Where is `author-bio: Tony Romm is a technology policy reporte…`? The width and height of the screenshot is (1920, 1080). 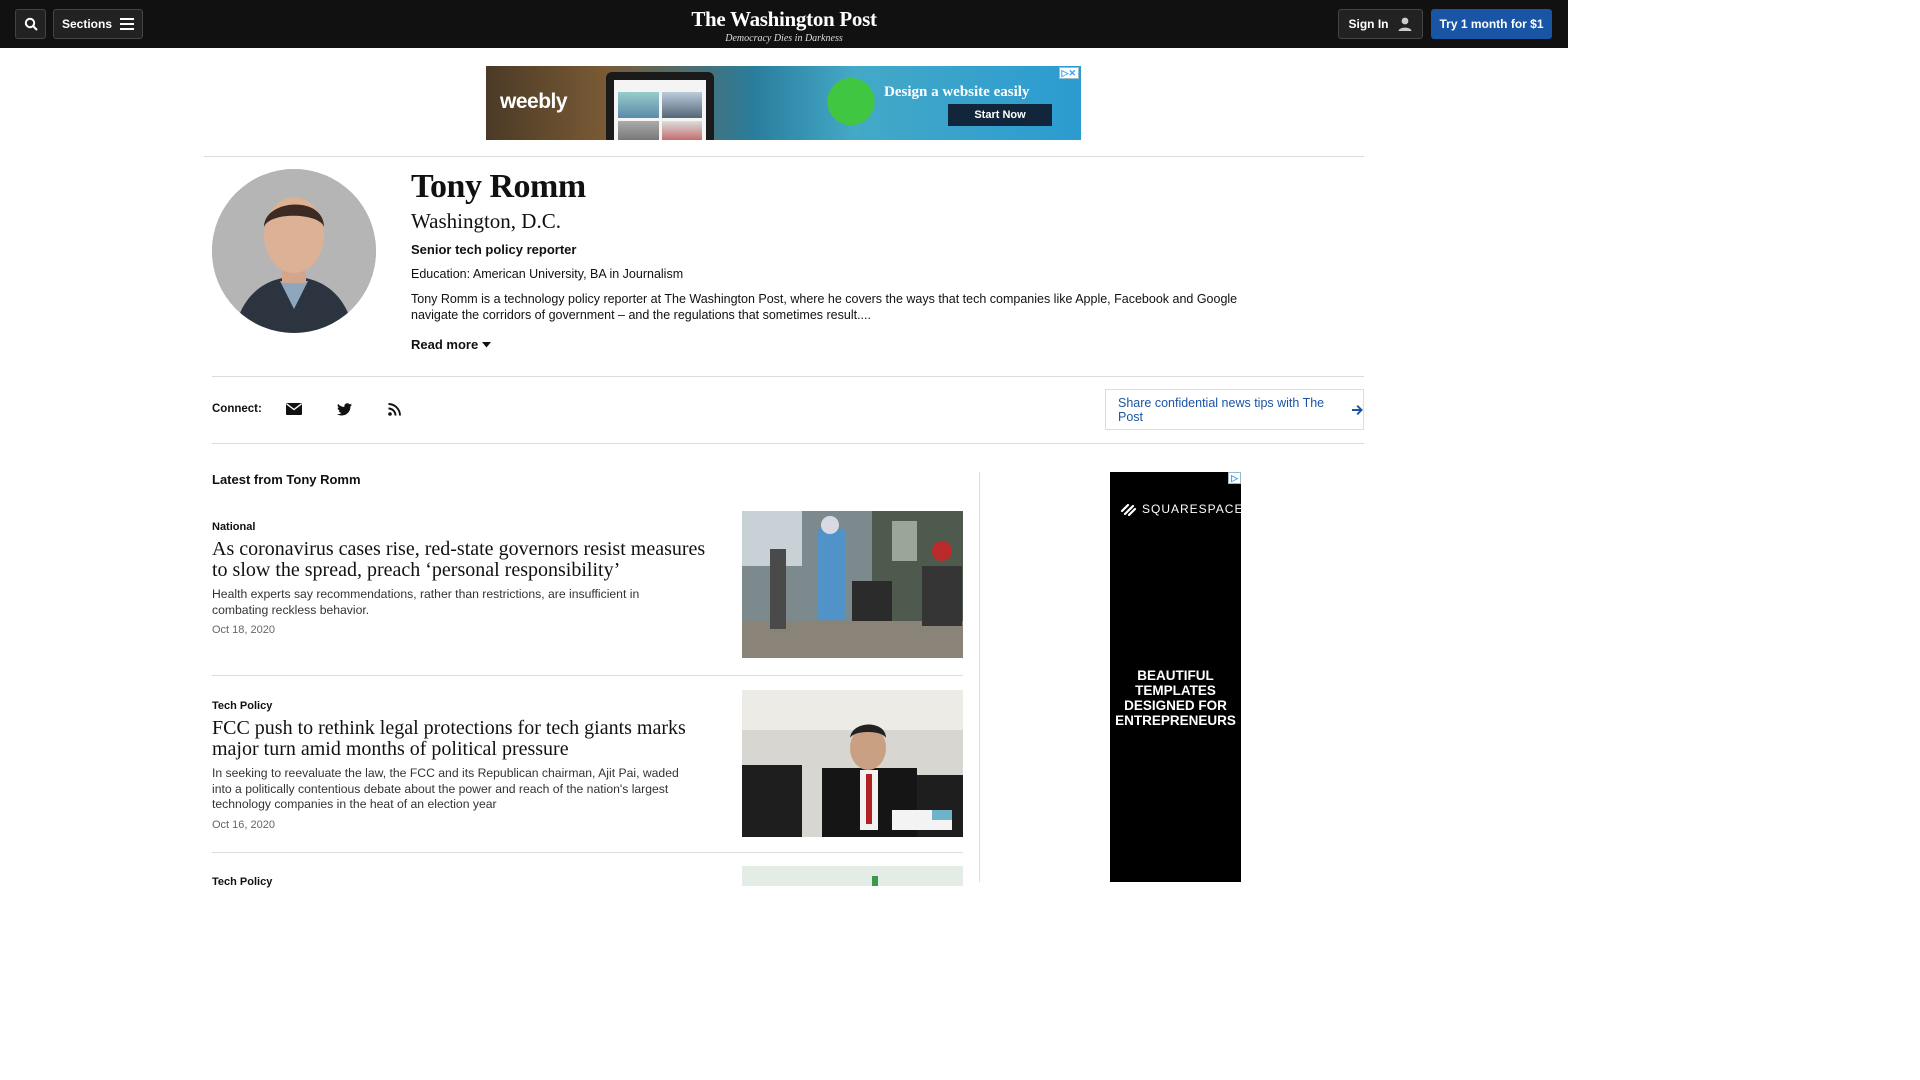
author-bio: Tony Romm is a technology policy reporte… is located at coordinates (824, 307).